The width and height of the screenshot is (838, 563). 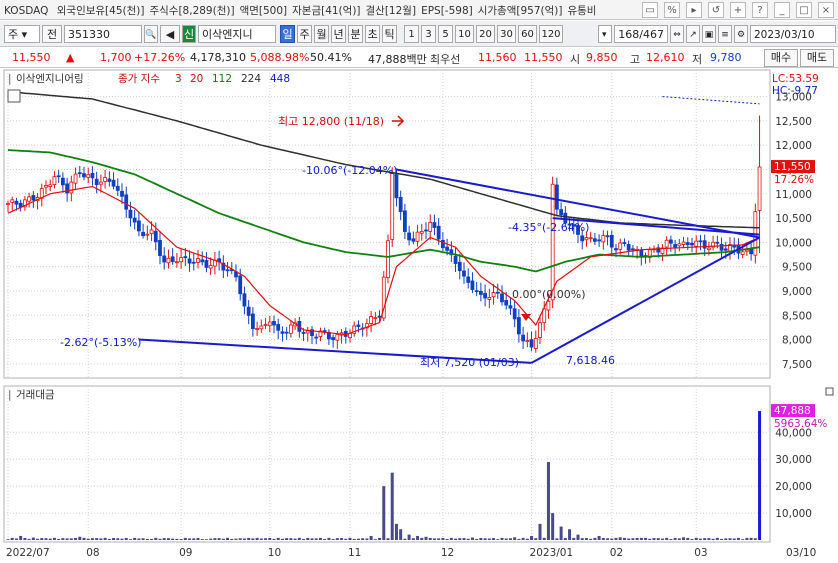 I want to click on buy-button: 매수, so click(x=781, y=58).